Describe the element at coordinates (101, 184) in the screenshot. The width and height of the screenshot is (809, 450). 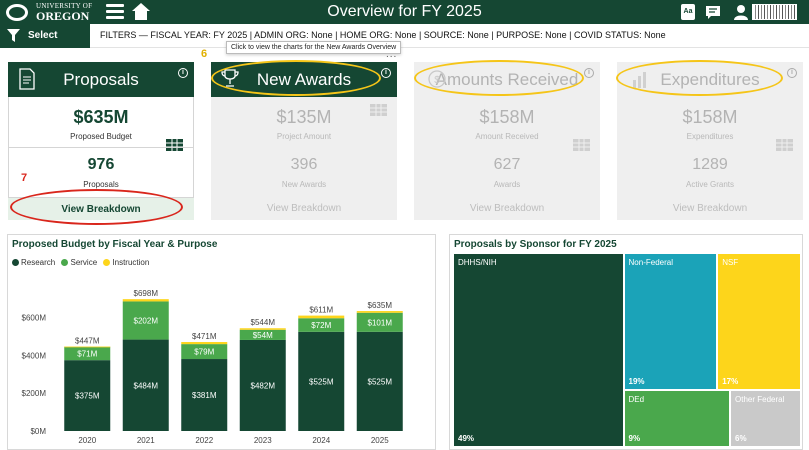
I see `kpi-count-label: Proposals` at that location.